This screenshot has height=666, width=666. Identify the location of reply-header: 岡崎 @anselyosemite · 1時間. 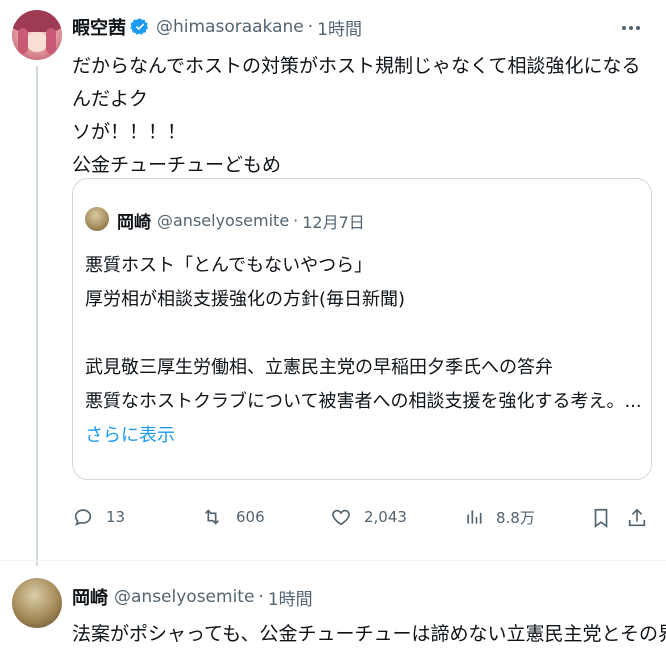
(192, 597).